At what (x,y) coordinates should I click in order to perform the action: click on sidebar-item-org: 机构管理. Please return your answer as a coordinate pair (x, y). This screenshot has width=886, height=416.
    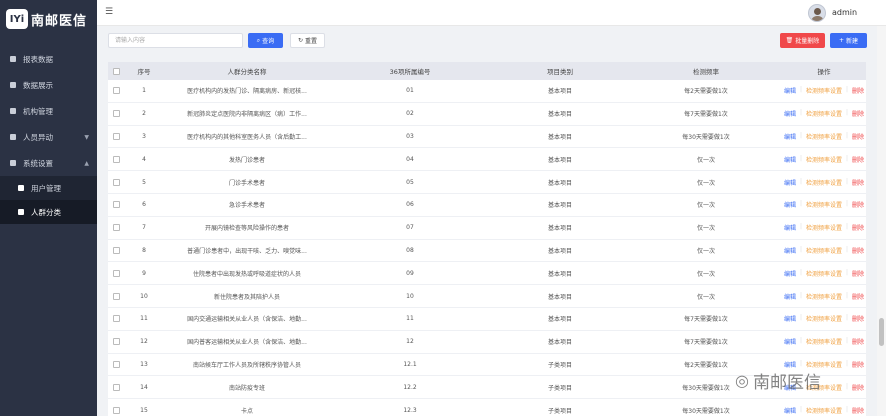
    Looking at the image, I should click on (48, 111).